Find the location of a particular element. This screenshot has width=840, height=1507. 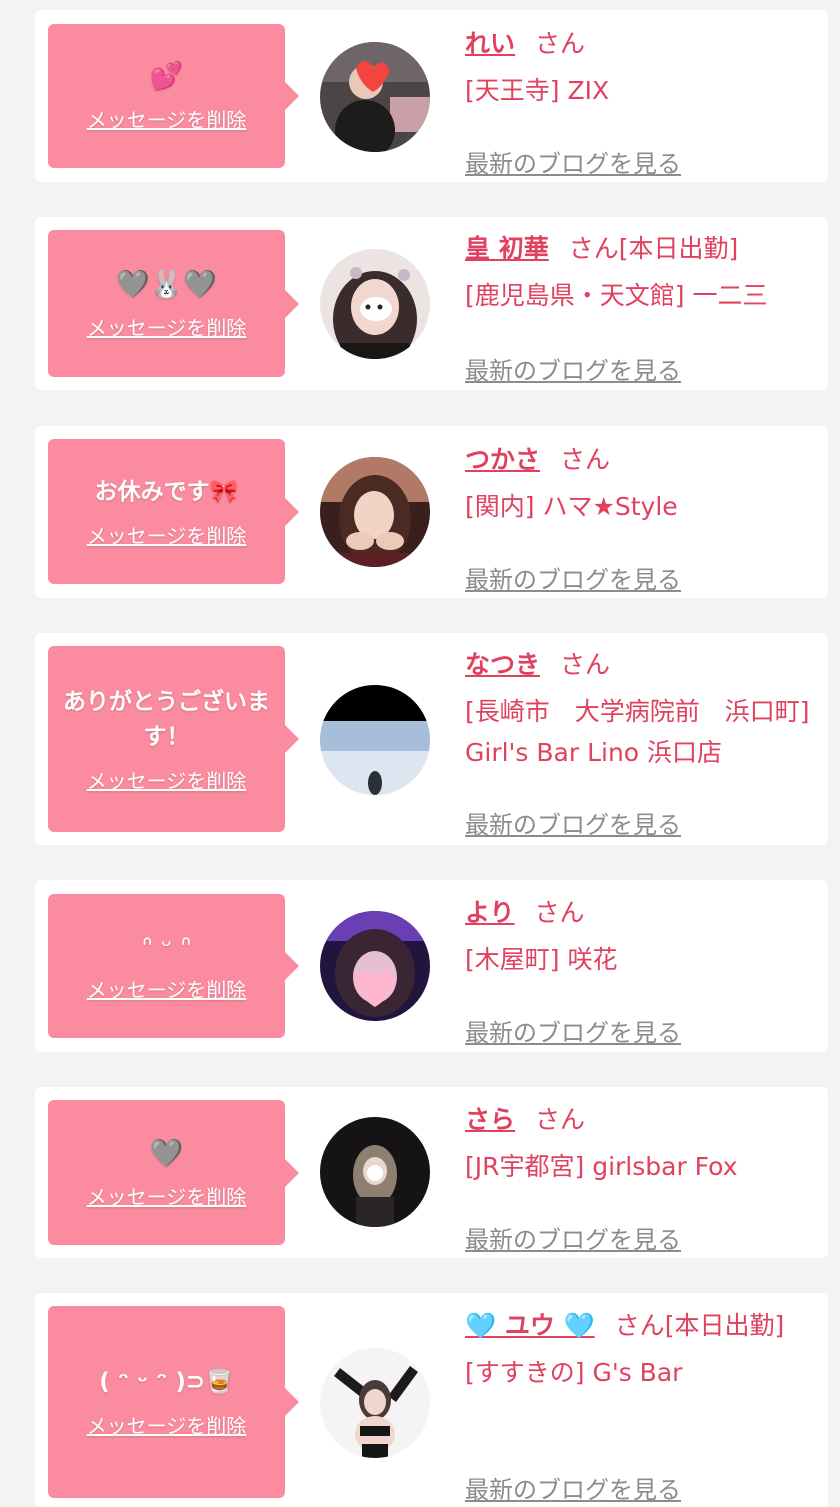

cast-name: 🩵 ユウ 🩵 is located at coordinates (530, 1325).